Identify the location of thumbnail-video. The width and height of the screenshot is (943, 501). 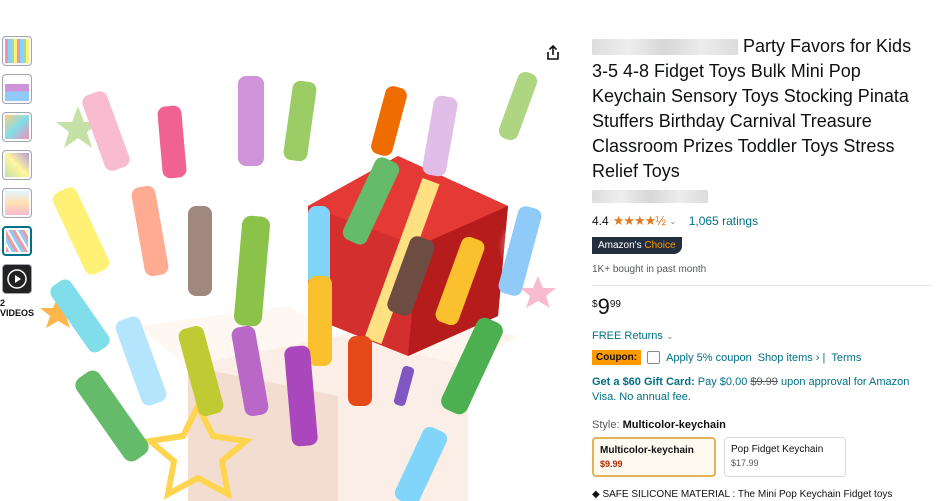
(17, 279).